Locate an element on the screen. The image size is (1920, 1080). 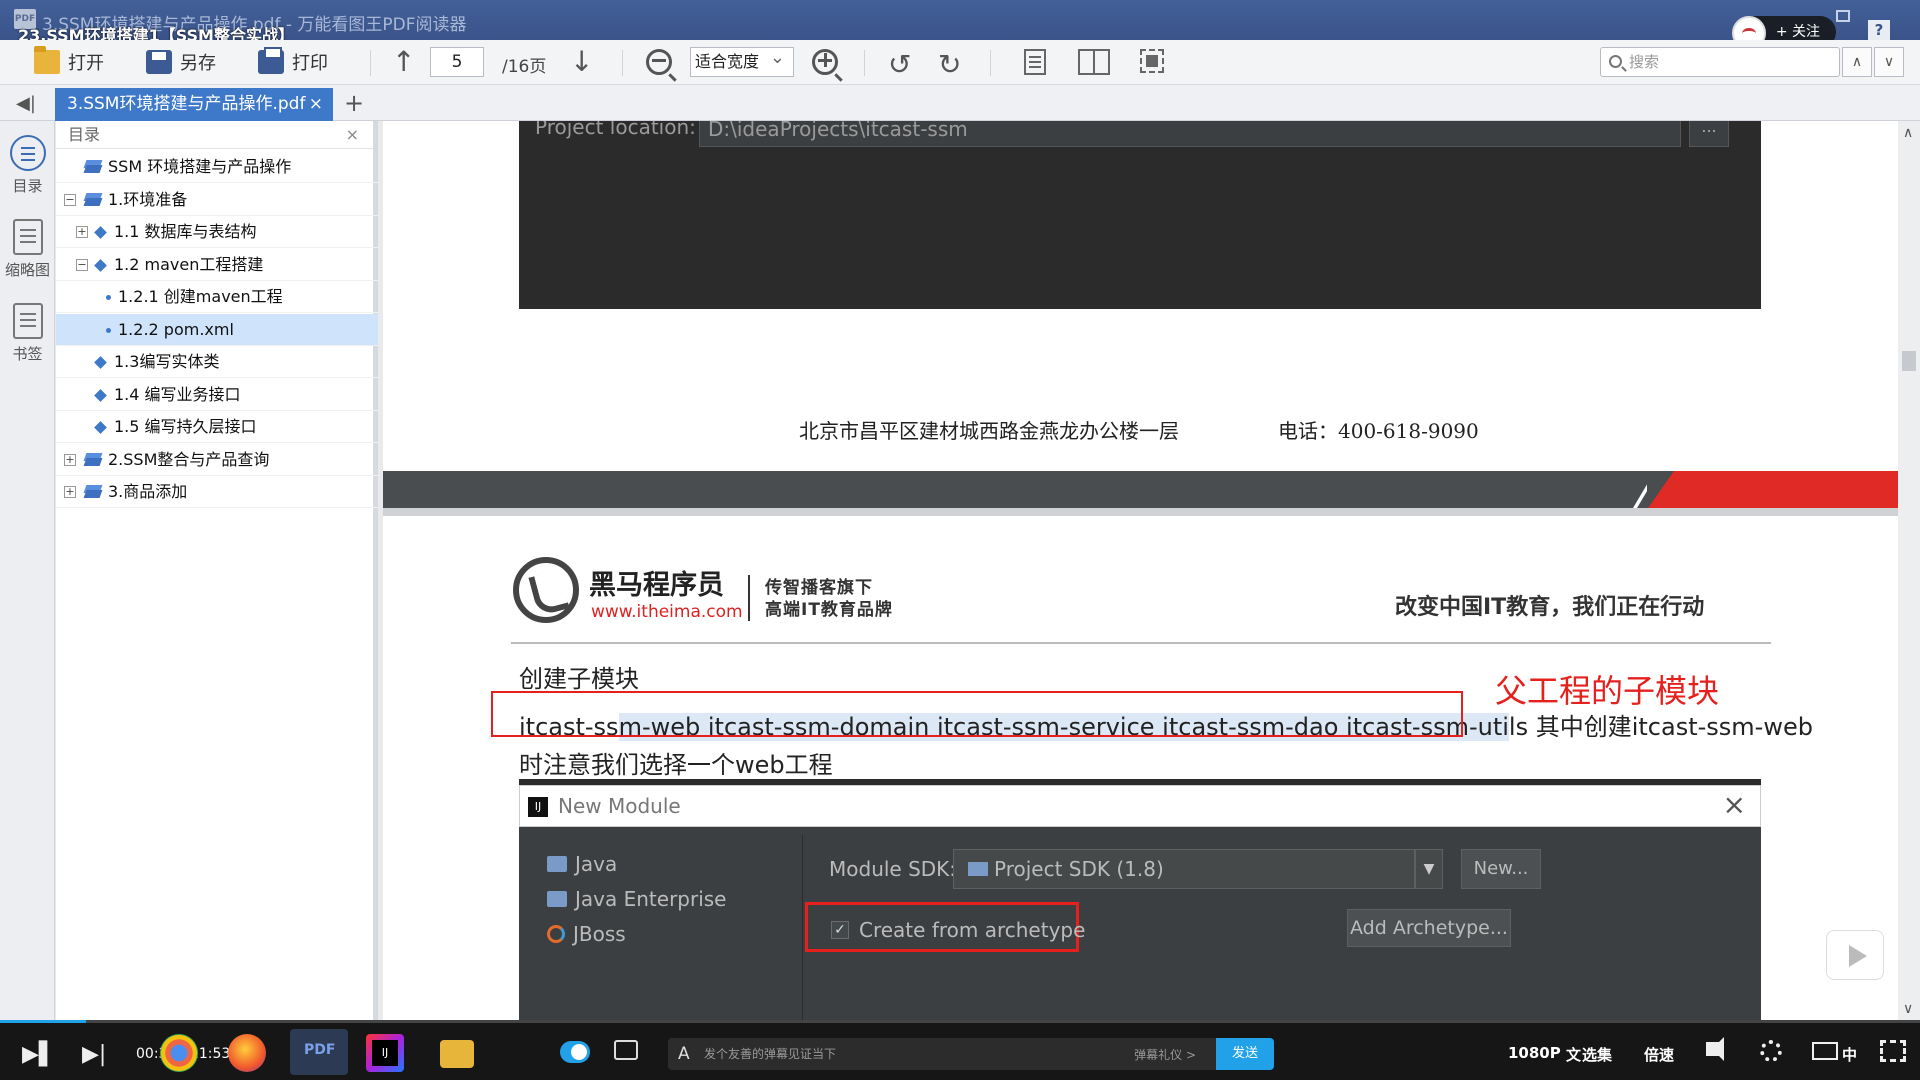
help-icon: ? is located at coordinates (1879, 30).